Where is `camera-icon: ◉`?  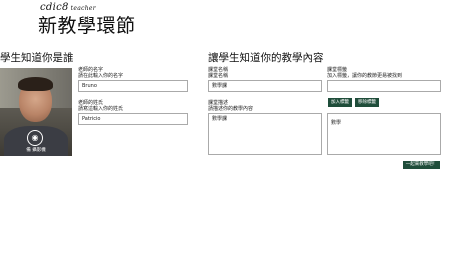 camera-icon: ◉ is located at coordinates (35, 138).